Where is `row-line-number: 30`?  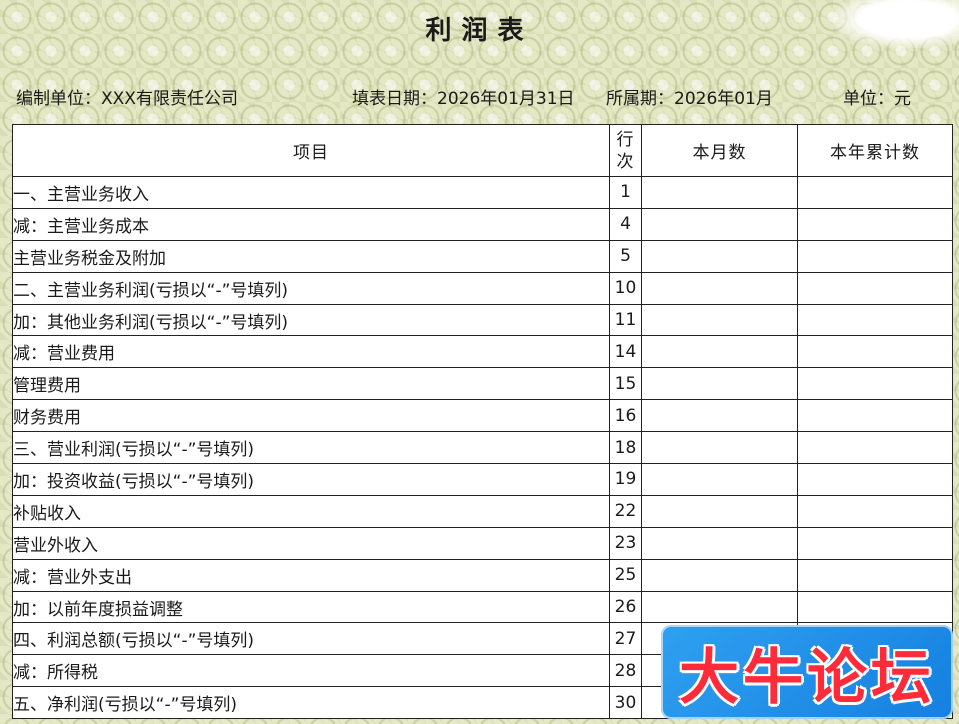 row-line-number: 30 is located at coordinates (625, 703).